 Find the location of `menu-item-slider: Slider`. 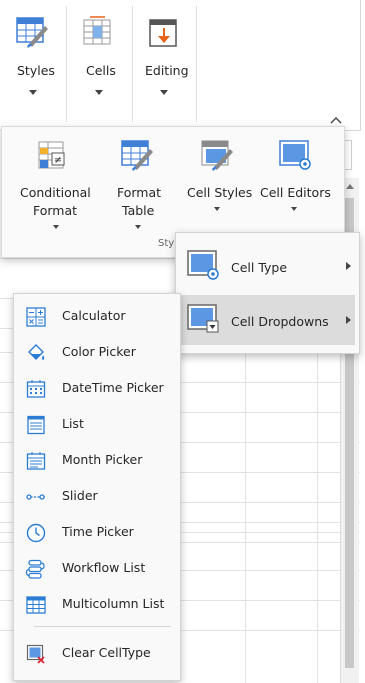

menu-item-slider: Slider is located at coordinates (97, 496).